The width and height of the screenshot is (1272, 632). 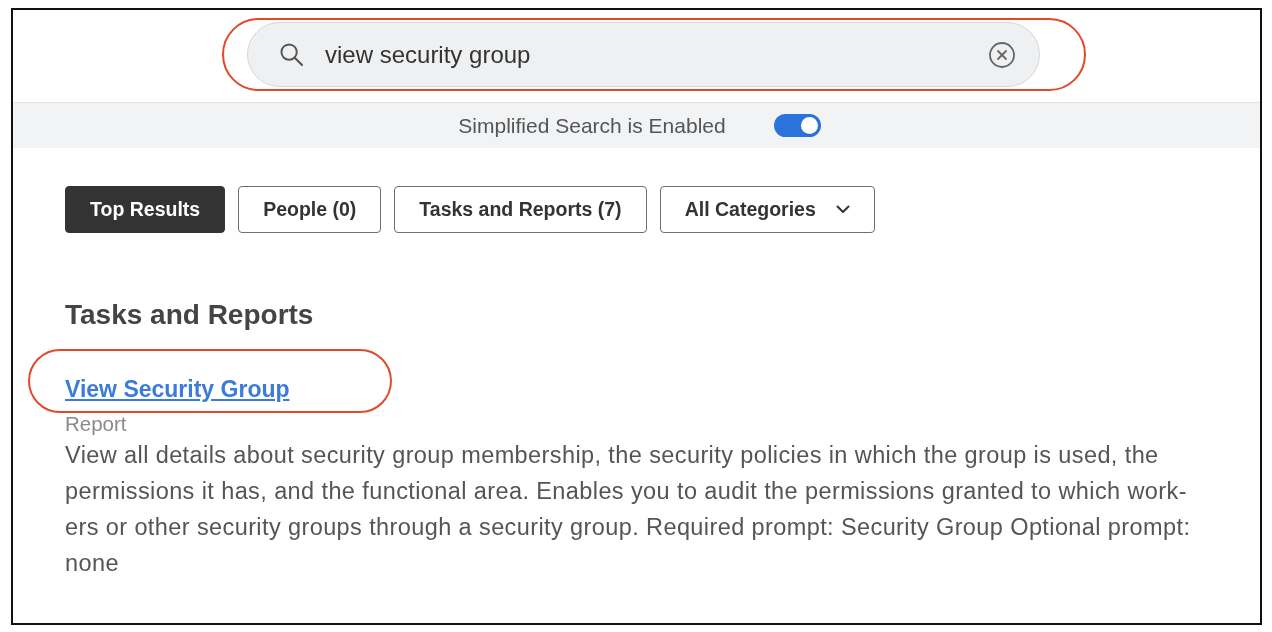 What do you see at coordinates (767, 209) in the screenshot?
I see `category-dropdown: All Categories` at bounding box center [767, 209].